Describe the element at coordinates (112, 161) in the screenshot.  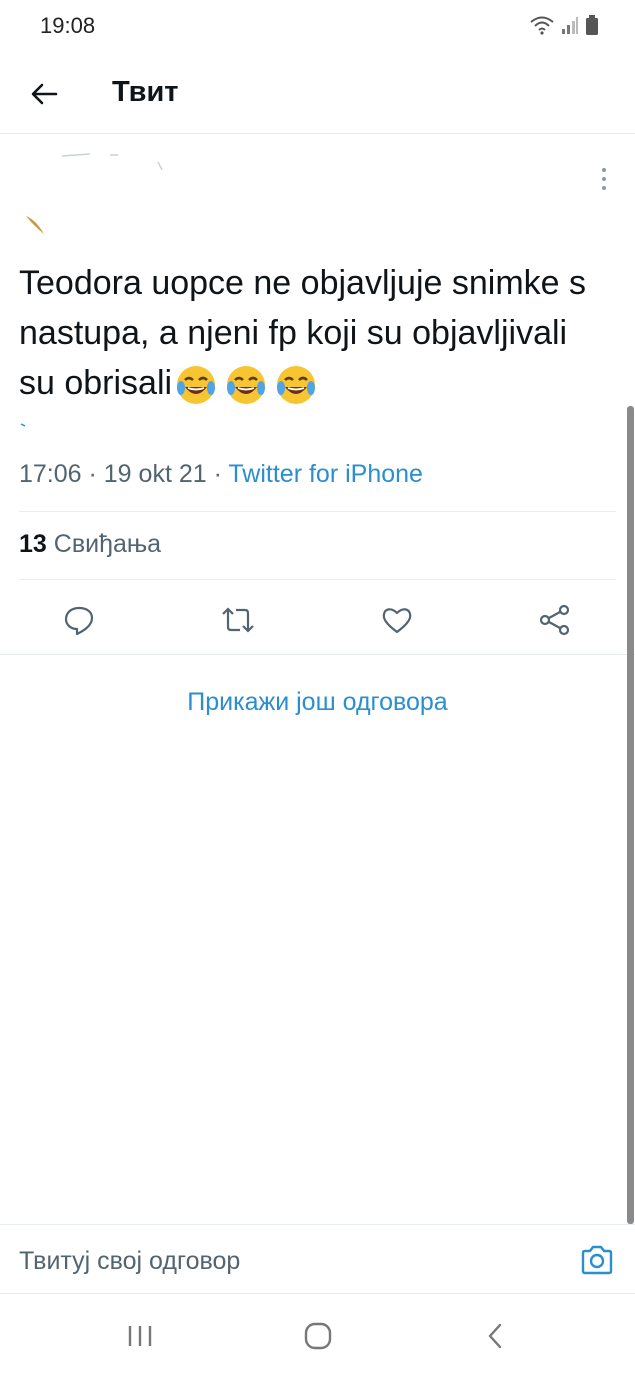
I see `author-name-fragment` at that location.